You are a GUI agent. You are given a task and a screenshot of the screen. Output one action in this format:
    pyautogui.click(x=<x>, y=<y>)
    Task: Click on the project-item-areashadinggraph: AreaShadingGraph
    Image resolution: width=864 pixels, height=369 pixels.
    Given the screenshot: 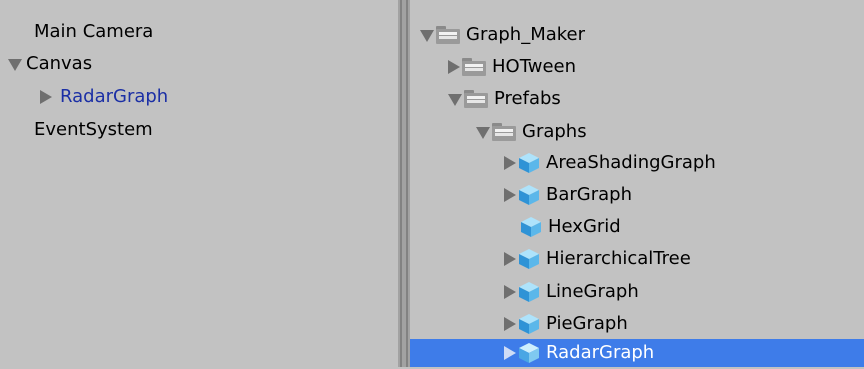 What is the action you would take?
    pyautogui.click(x=637, y=163)
    